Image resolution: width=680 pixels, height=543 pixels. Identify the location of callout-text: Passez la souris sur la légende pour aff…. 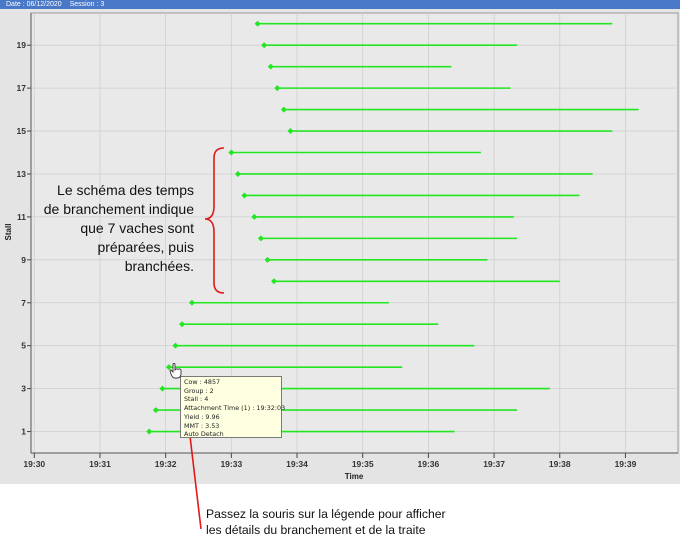
(343, 522).